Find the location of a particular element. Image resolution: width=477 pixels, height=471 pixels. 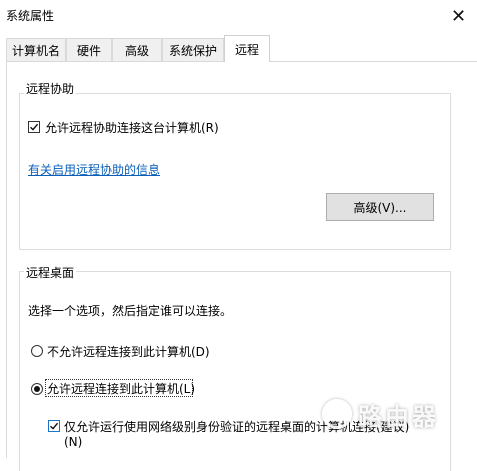

radio-selected-dot is located at coordinates (37, 389).